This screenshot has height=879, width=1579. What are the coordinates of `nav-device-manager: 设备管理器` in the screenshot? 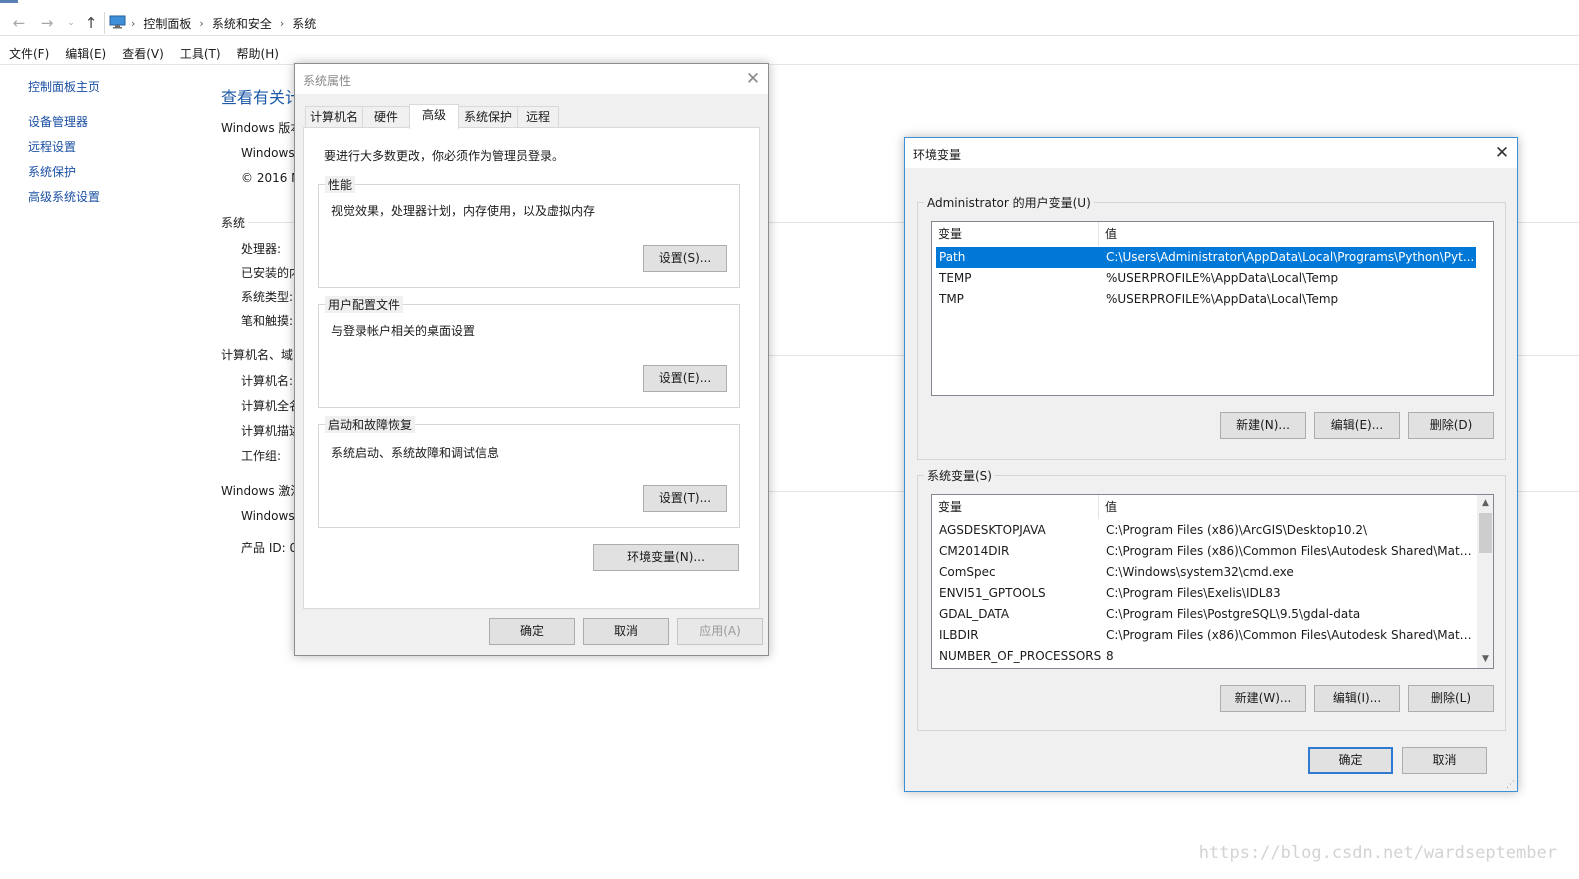 It's located at (118, 125).